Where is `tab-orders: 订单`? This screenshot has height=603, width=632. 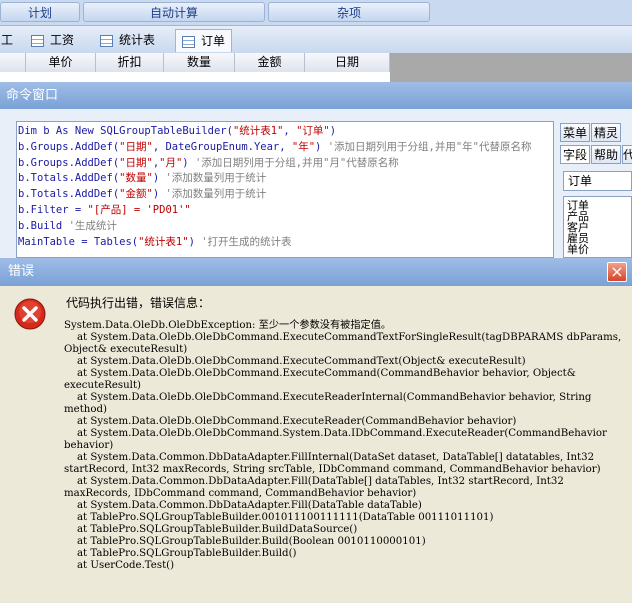 tab-orders: 订单 is located at coordinates (204, 40).